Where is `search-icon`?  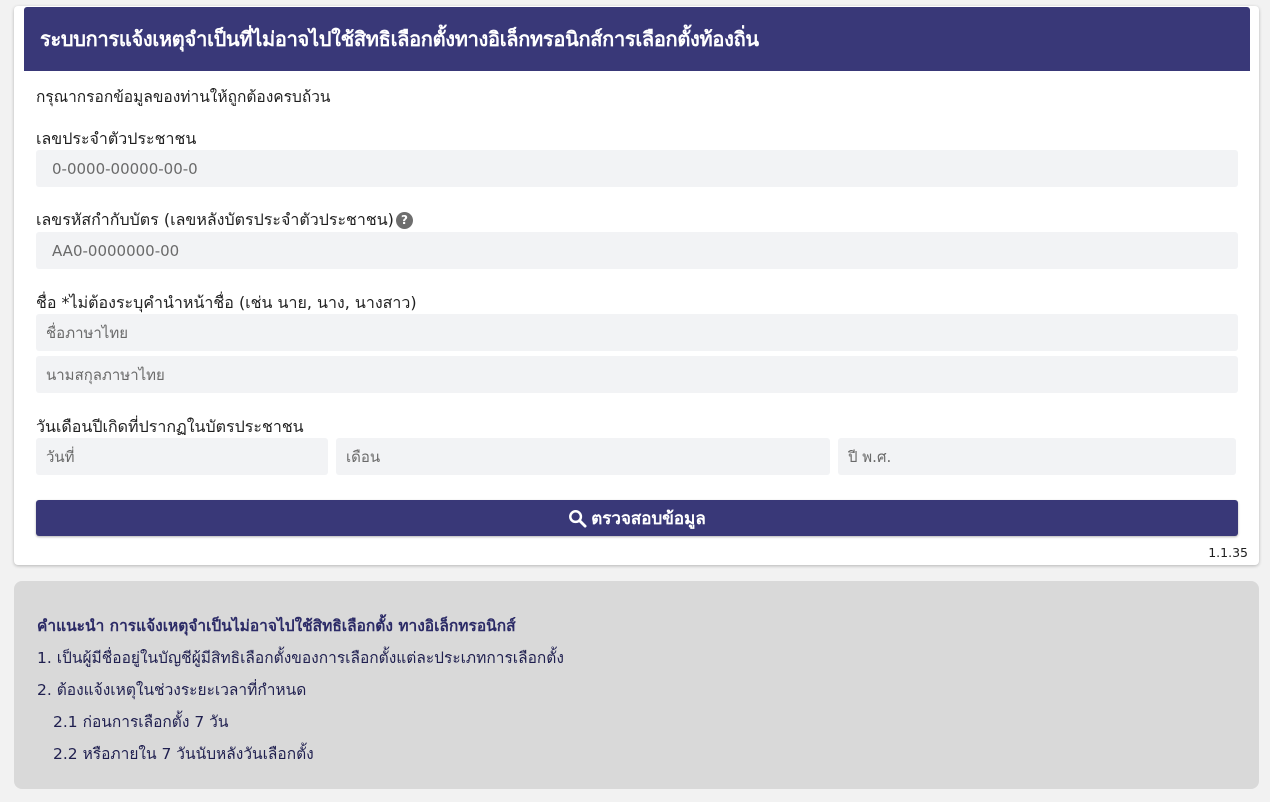 search-icon is located at coordinates (578, 518).